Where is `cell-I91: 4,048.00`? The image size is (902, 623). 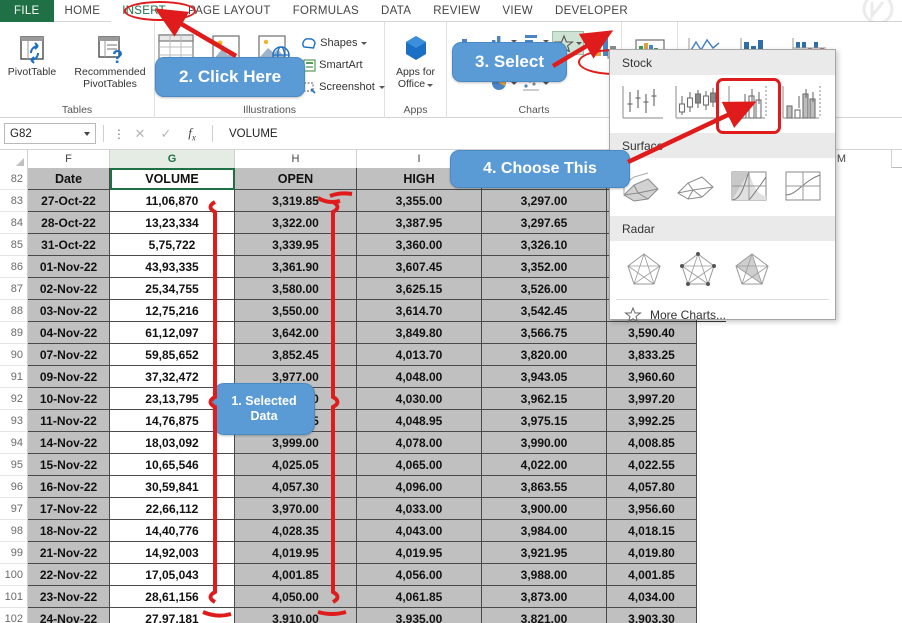 cell-I91: 4,048.00 is located at coordinates (419, 377).